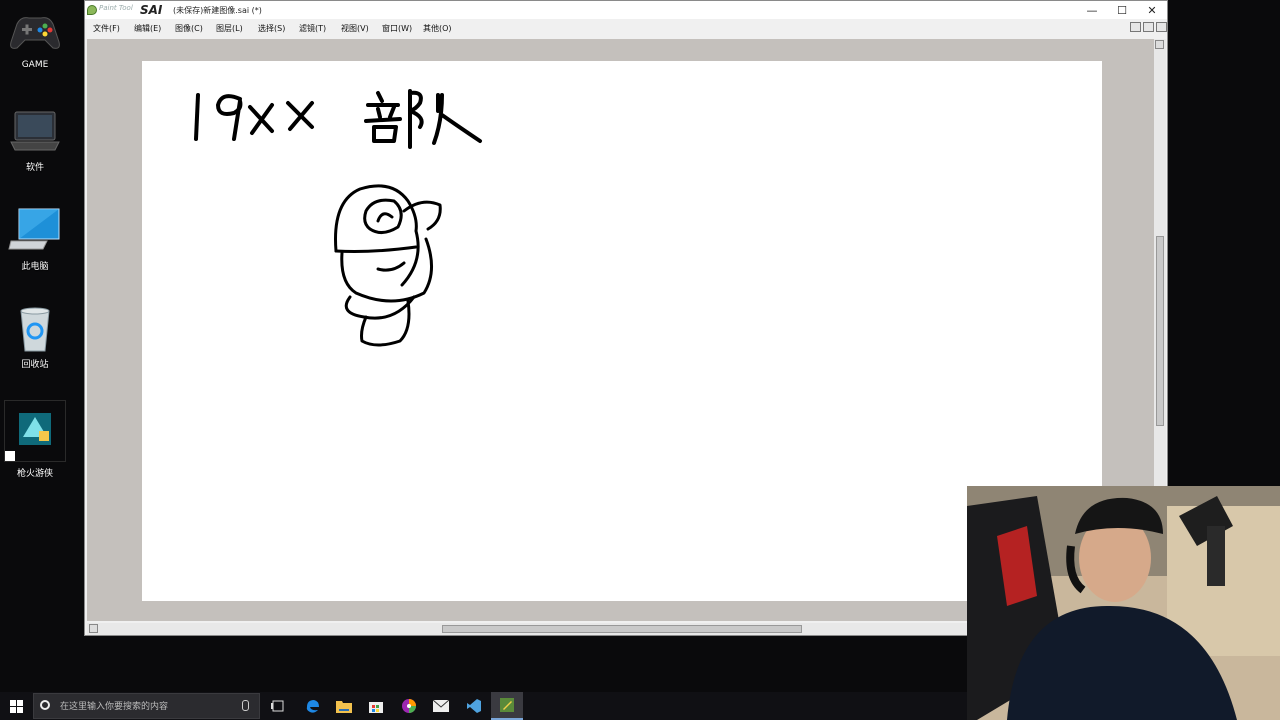 The image size is (1280, 720). Describe the element at coordinates (35, 230) in the screenshot. I see `computer-icon` at that location.